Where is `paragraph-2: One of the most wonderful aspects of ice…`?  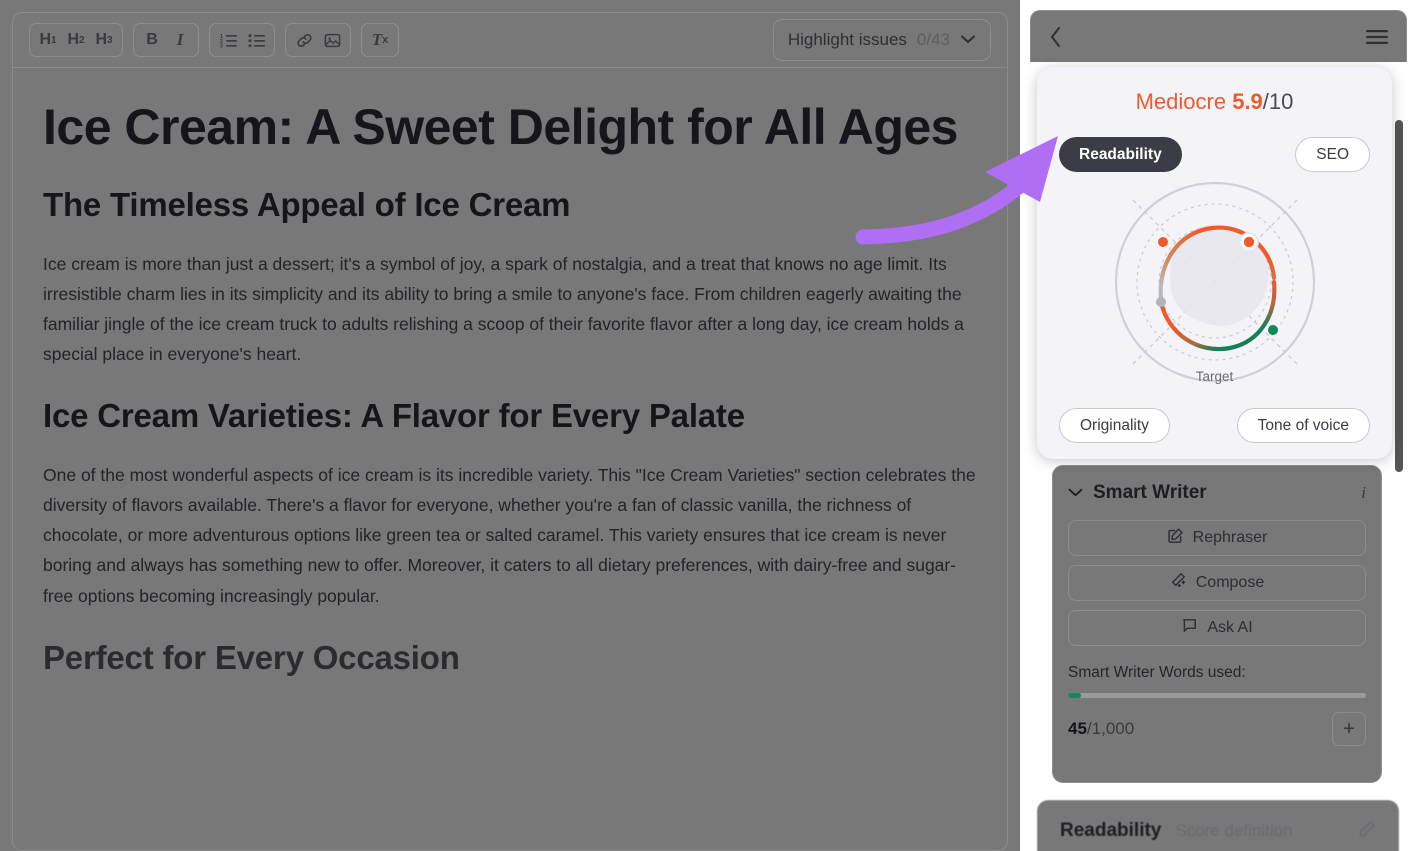
paragraph-2: One of the most wonderful aspects of ice… is located at coordinates (509, 535).